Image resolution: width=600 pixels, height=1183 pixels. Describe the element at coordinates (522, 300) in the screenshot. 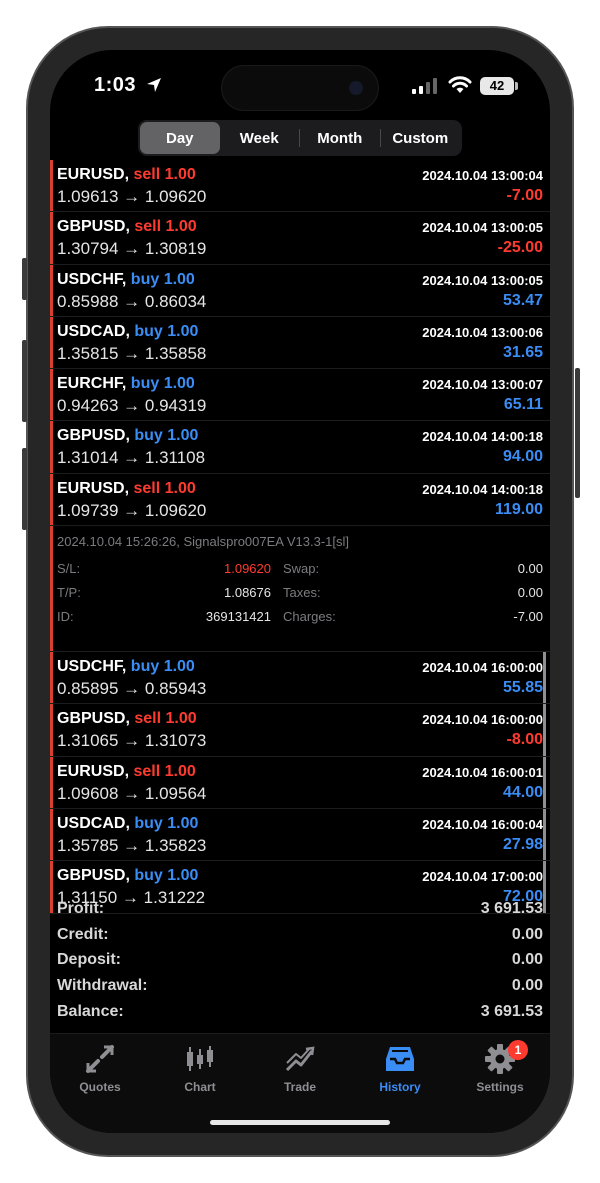

I see `deal-profit: 53.47` at that location.